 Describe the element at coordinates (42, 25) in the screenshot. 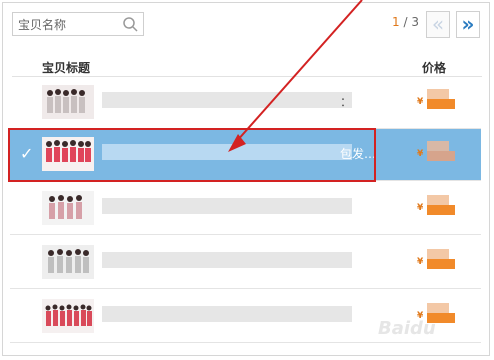

I see `search-placeholder: 宝贝名称` at that location.